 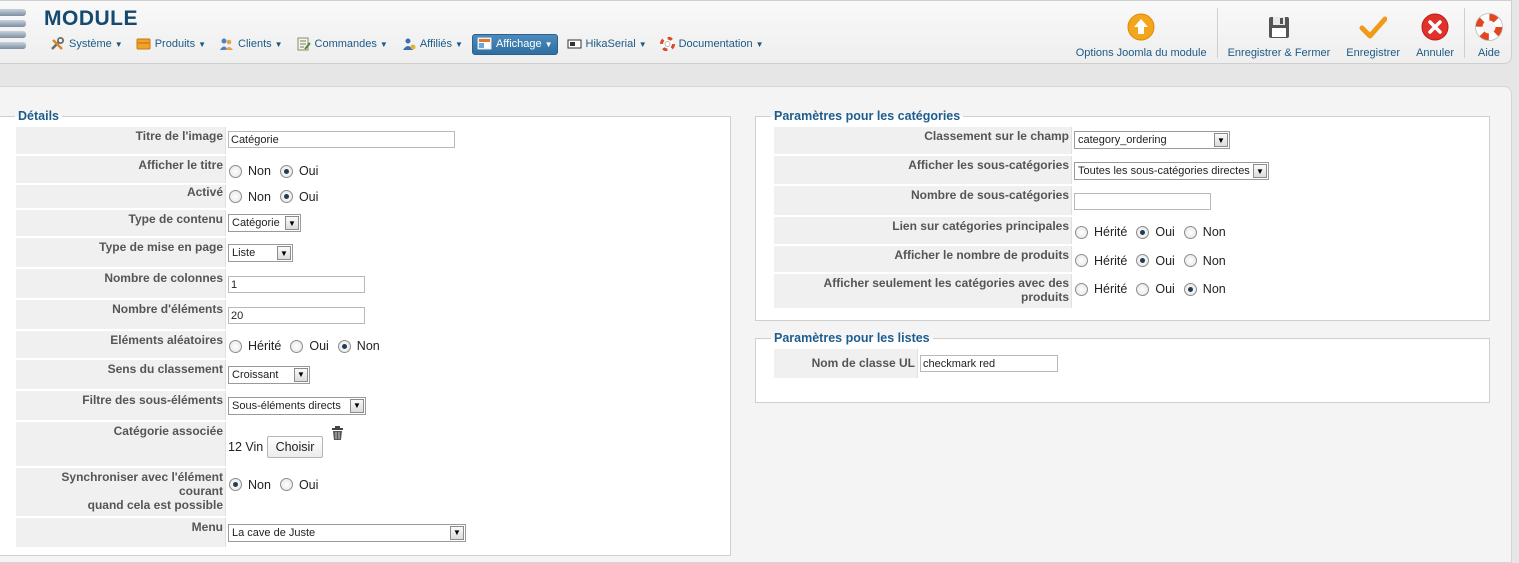 What do you see at coordinates (235, 171) in the screenshot?
I see `show-title-no-radio` at bounding box center [235, 171].